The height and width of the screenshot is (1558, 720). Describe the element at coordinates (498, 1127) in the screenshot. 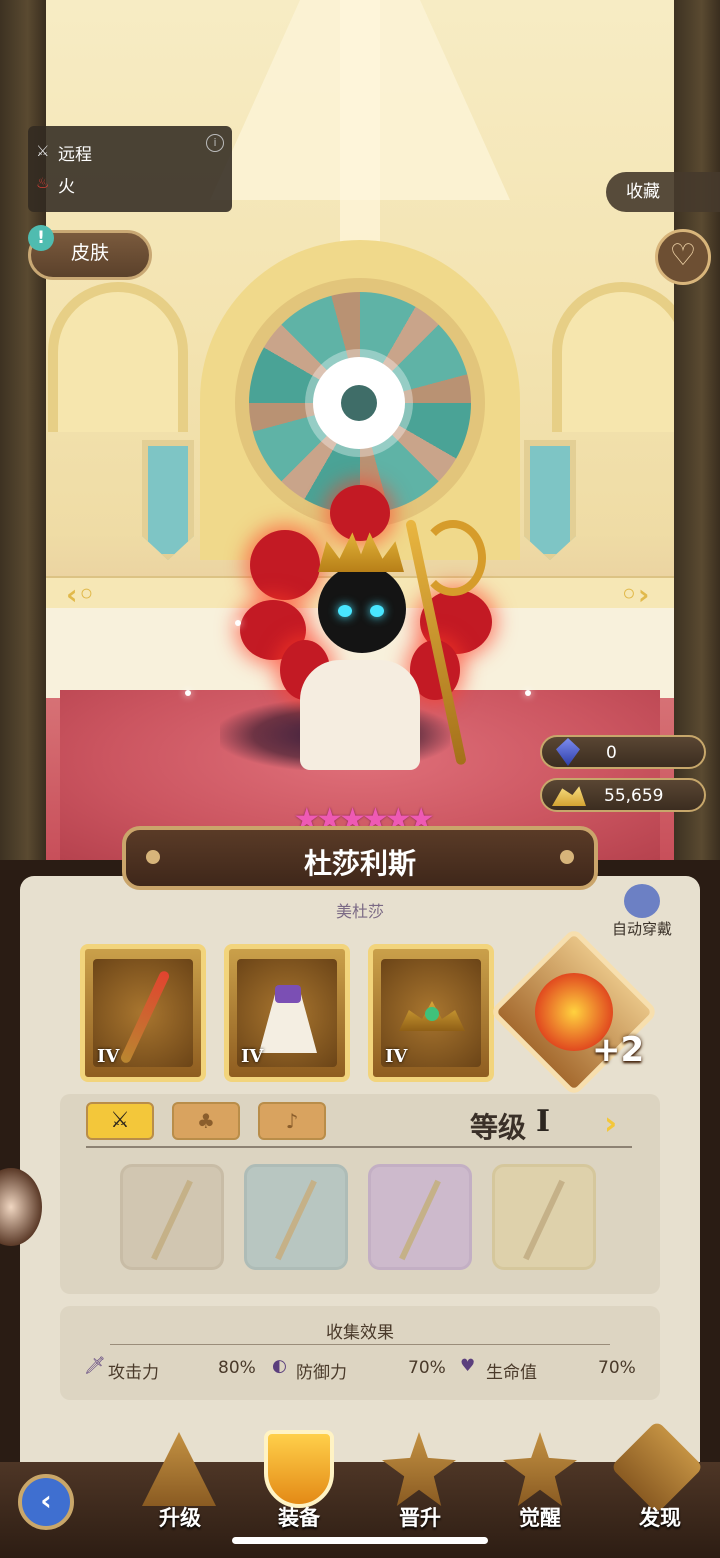

I see `grade-label: 等级` at that location.